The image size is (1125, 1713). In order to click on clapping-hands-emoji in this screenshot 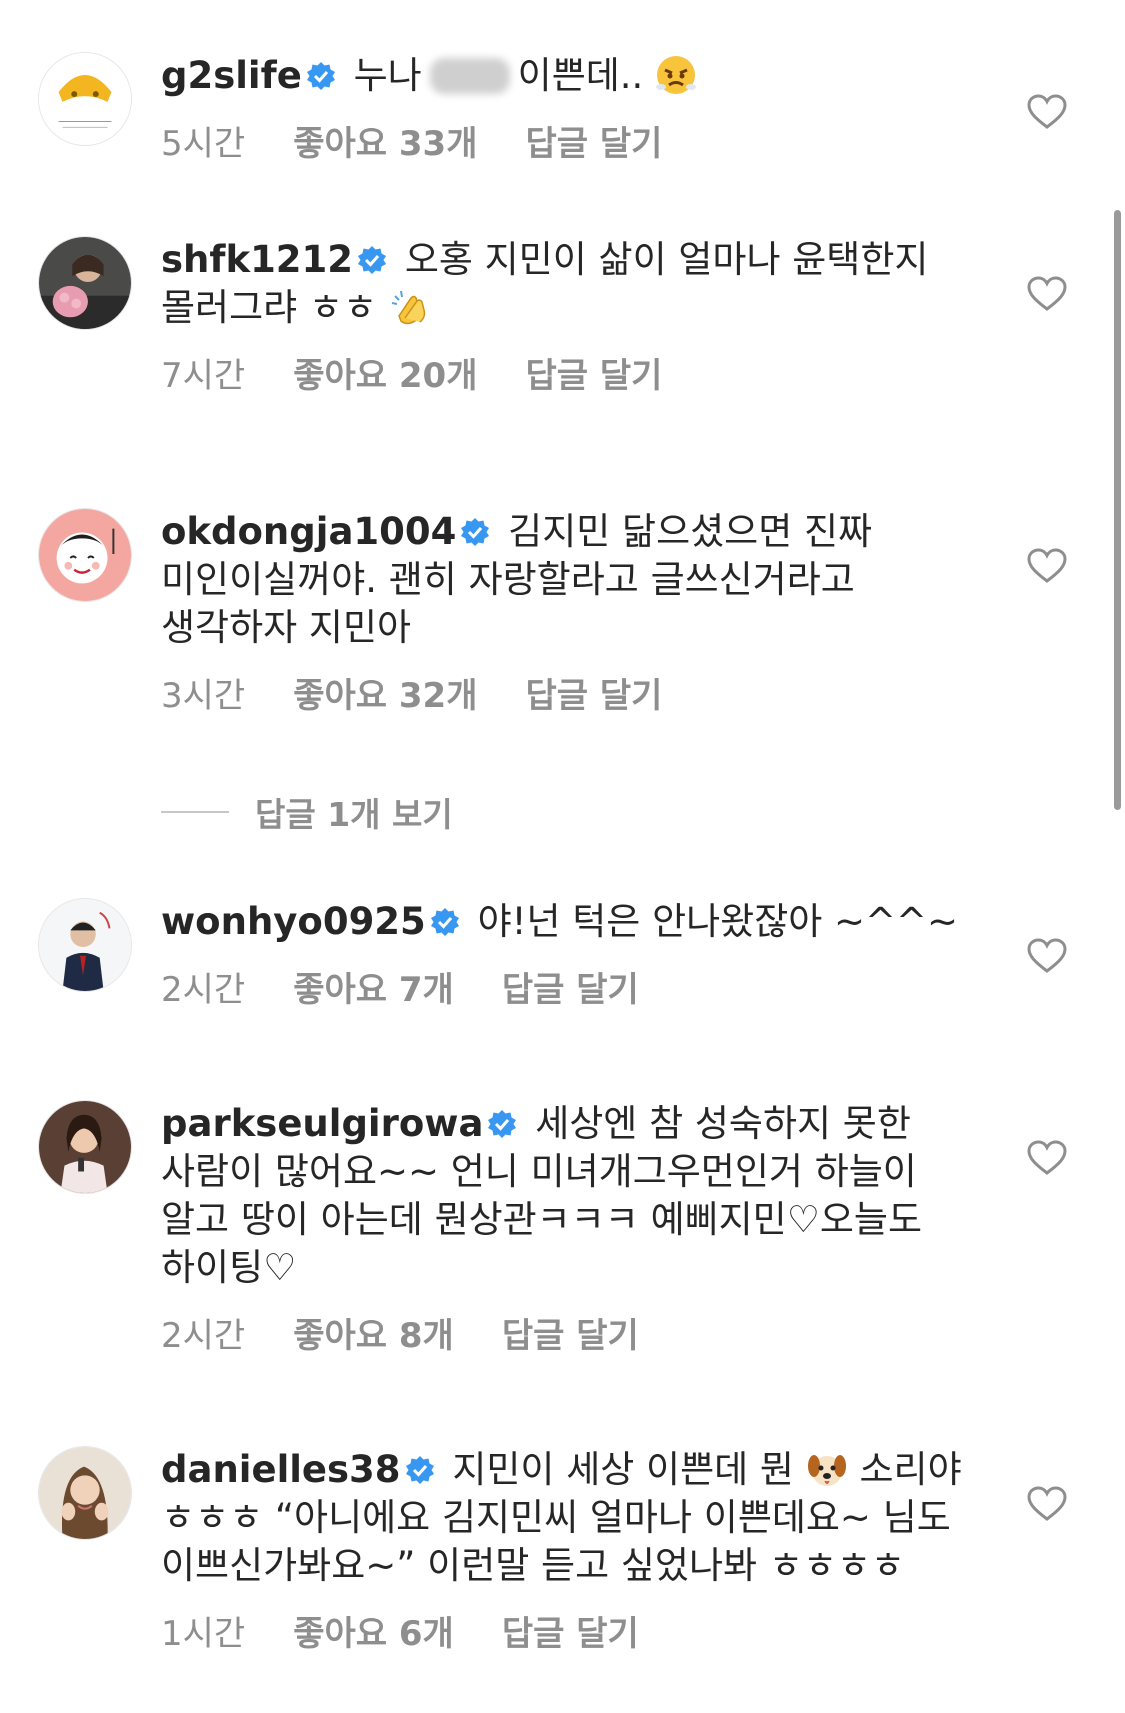, I will do `click(410, 307)`.